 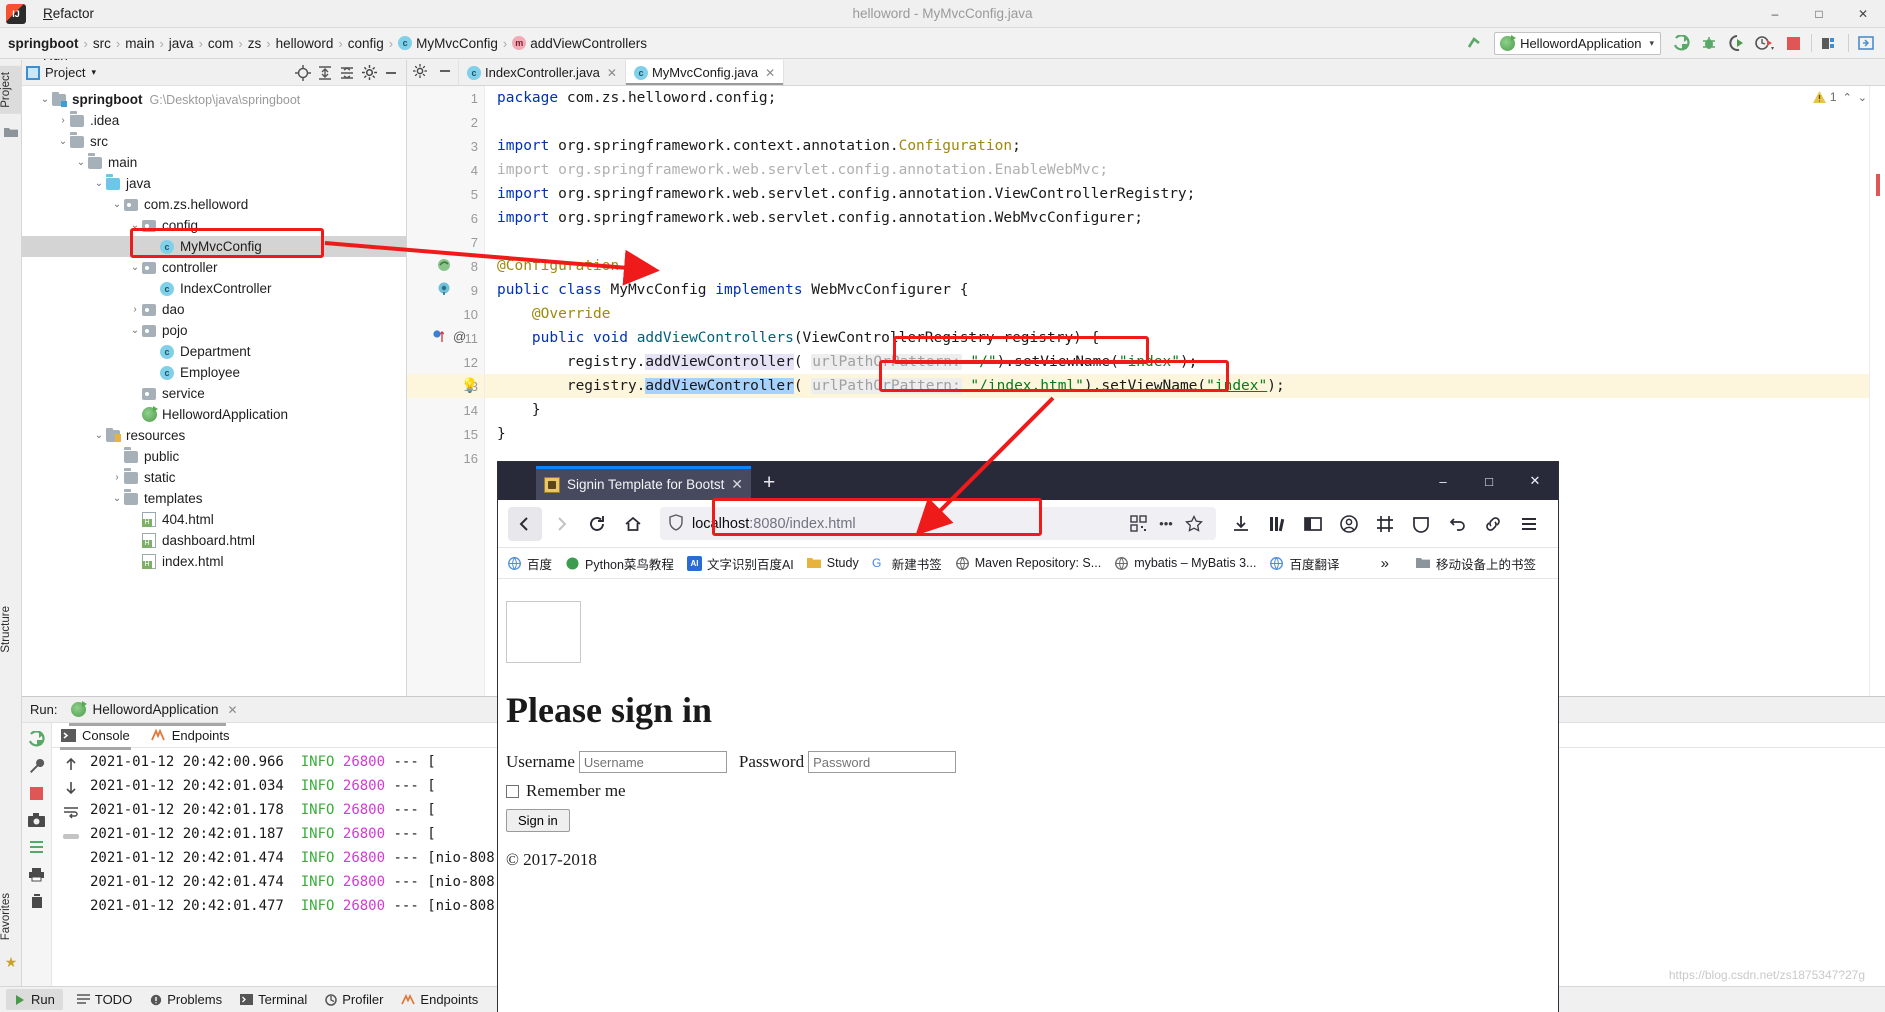 I want to click on tool-tab-favorites: Favorites, so click(x=11, y=916).